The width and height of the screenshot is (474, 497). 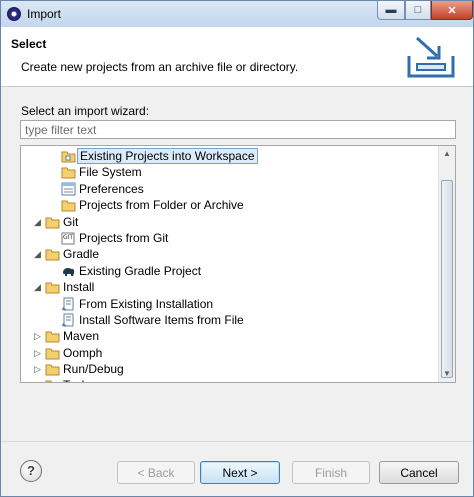 I want to click on git-icon: GIT, so click(x=68, y=238).